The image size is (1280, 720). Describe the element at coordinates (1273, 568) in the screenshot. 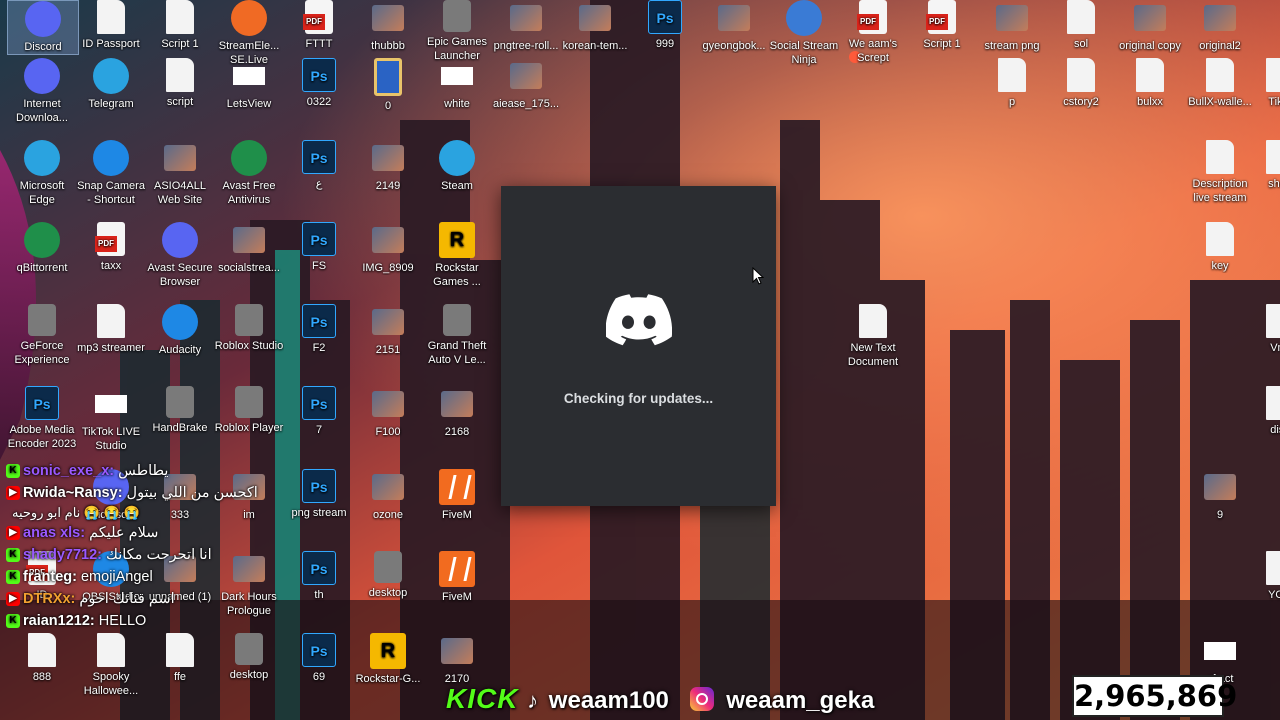

I see `you-icon` at that location.